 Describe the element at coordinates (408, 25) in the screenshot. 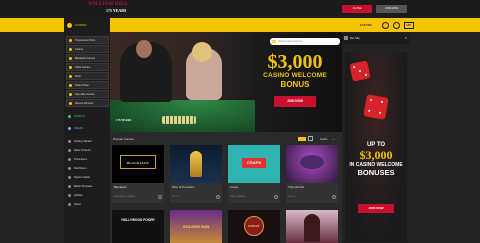

I see `currency-selector: GBP` at that location.